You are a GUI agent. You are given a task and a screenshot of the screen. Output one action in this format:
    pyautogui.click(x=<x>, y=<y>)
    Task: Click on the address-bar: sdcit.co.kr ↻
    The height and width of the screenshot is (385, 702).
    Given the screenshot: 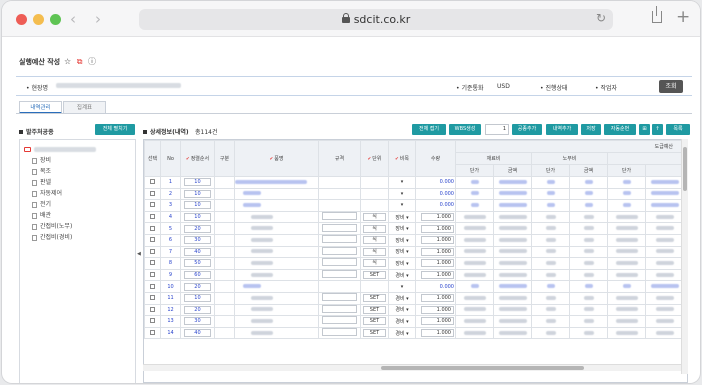 What is the action you would take?
    pyautogui.click(x=376, y=19)
    